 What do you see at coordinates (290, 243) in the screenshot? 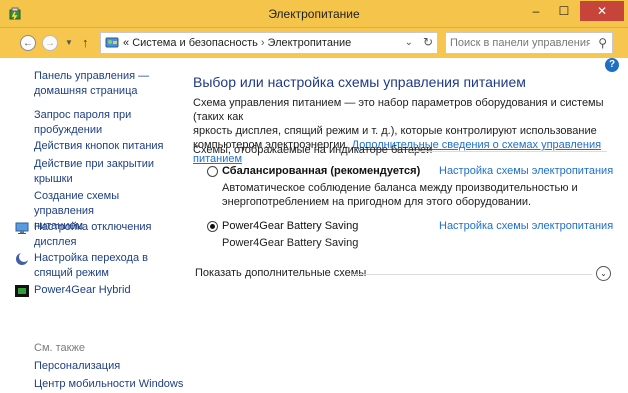
I see `plan-description-power4gear: Power4Gear Battery Saving` at bounding box center [290, 243].